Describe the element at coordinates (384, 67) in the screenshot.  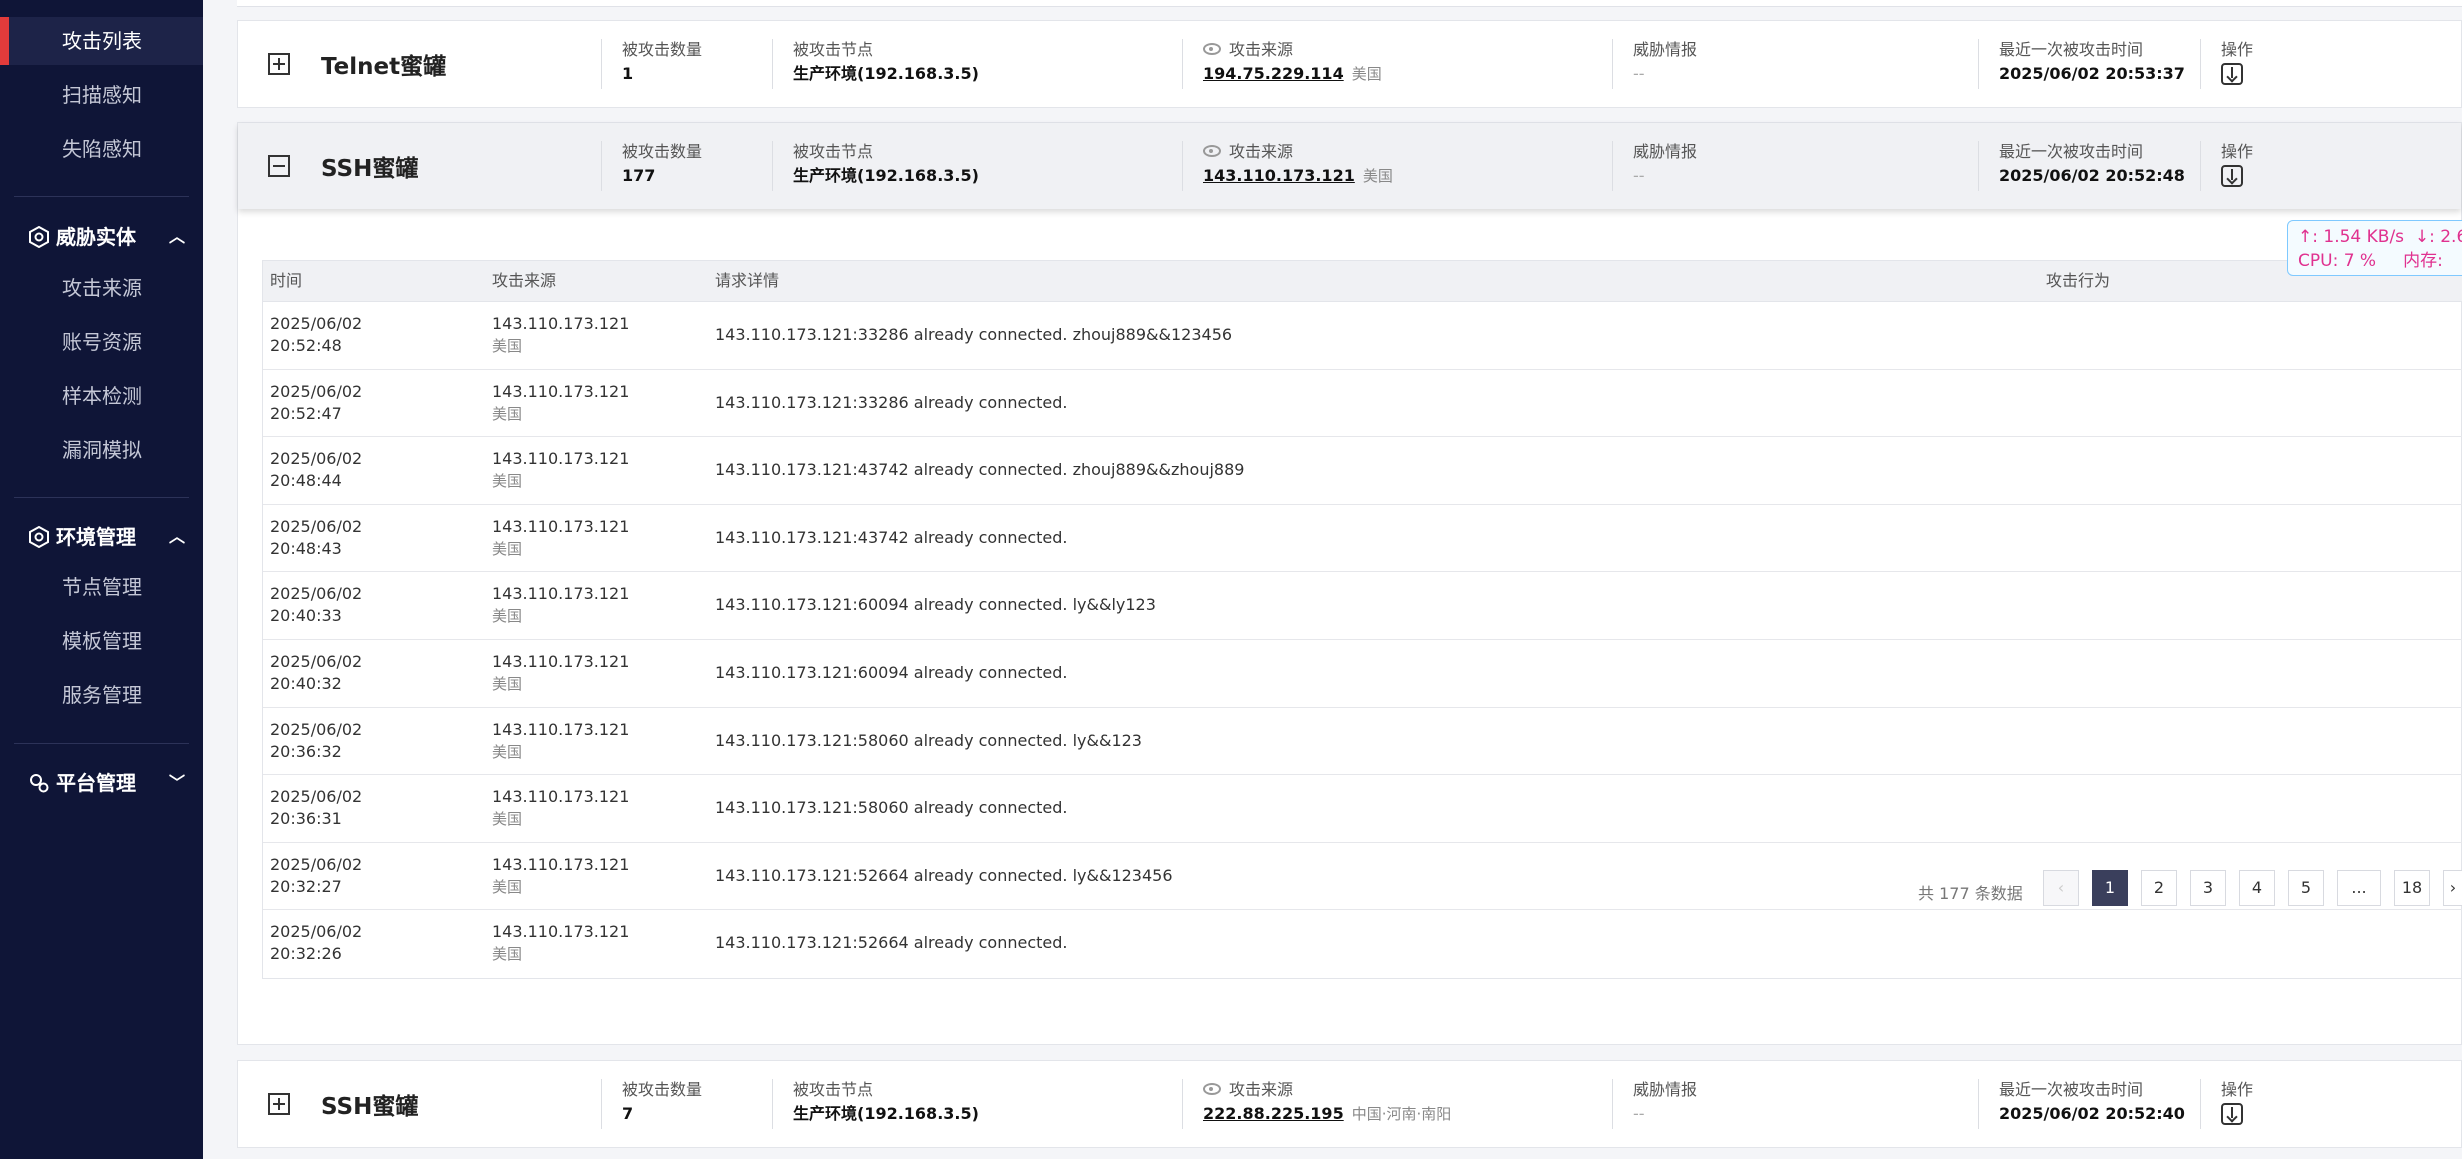
I see `honeypot-title: Telnet蜜罐` at that location.